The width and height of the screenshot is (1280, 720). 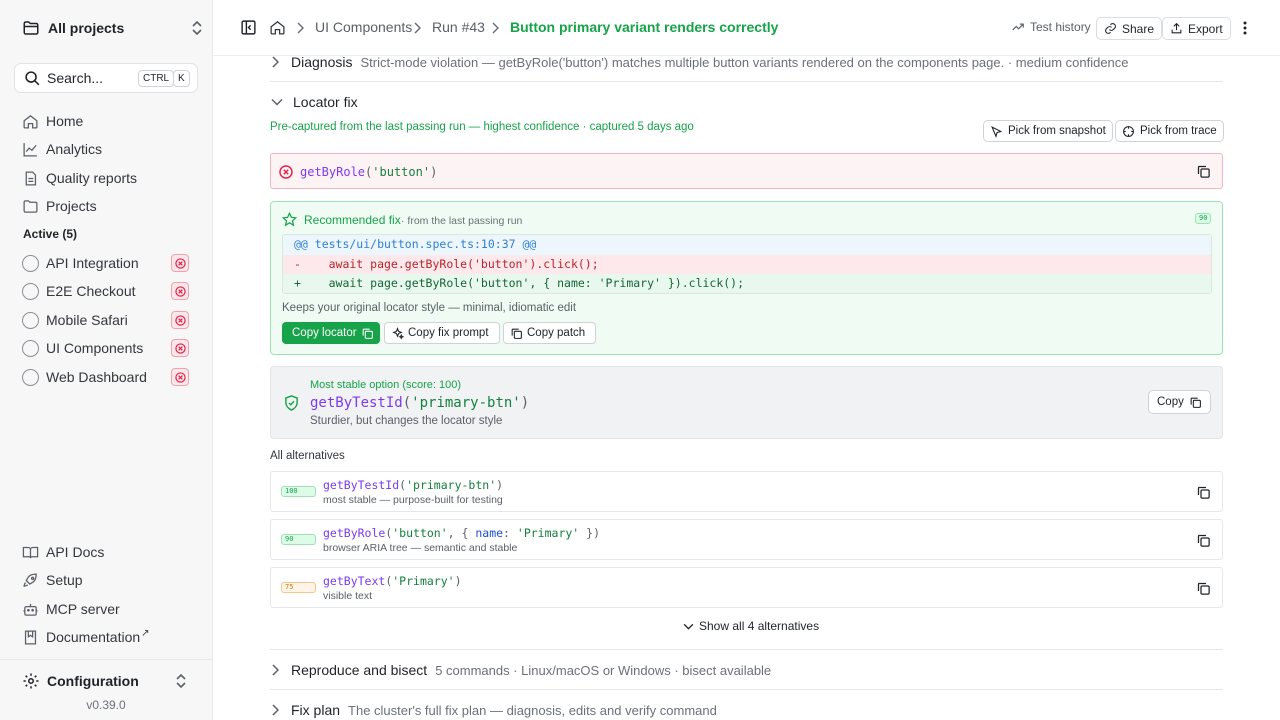 What do you see at coordinates (406, 421) in the screenshot?
I see `most-stable-subtitle: Sturdier, but changes the locator style` at bounding box center [406, 421].